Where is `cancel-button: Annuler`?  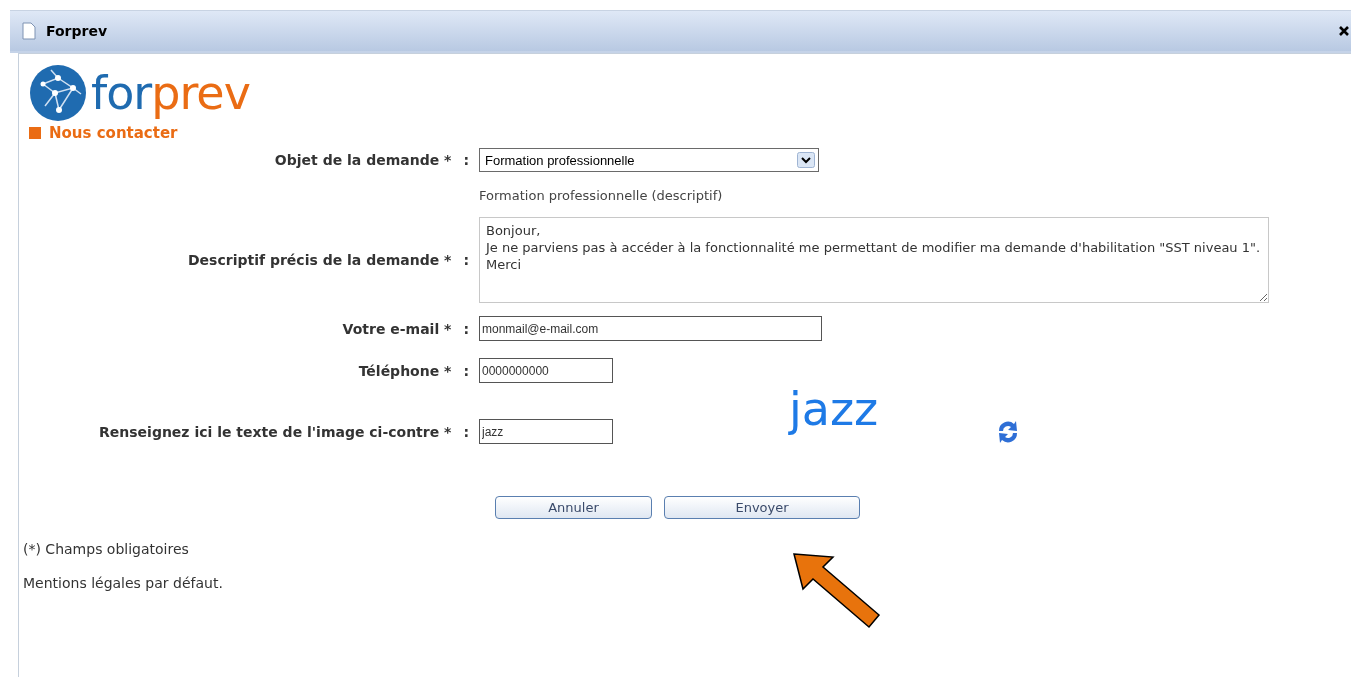
cancel-button: Annuler is located at coordinates (573, 507).